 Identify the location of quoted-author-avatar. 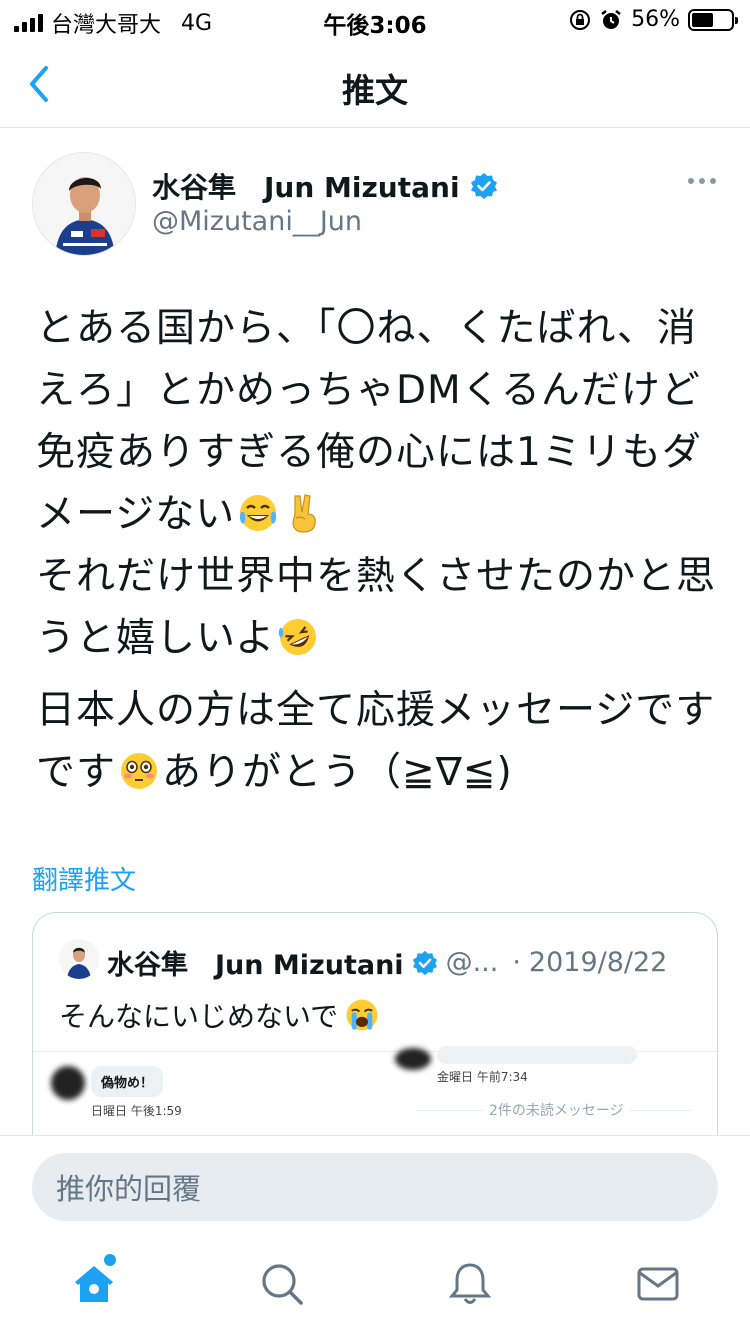
(79, 959).